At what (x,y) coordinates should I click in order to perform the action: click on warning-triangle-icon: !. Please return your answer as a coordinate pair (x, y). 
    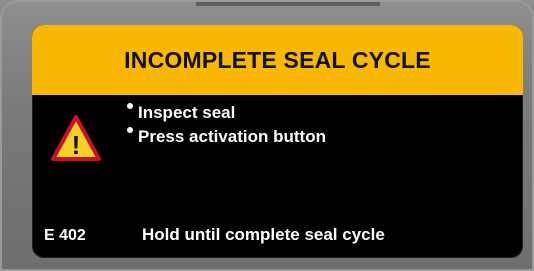
    Looking at the image, I should click on (76, 138).